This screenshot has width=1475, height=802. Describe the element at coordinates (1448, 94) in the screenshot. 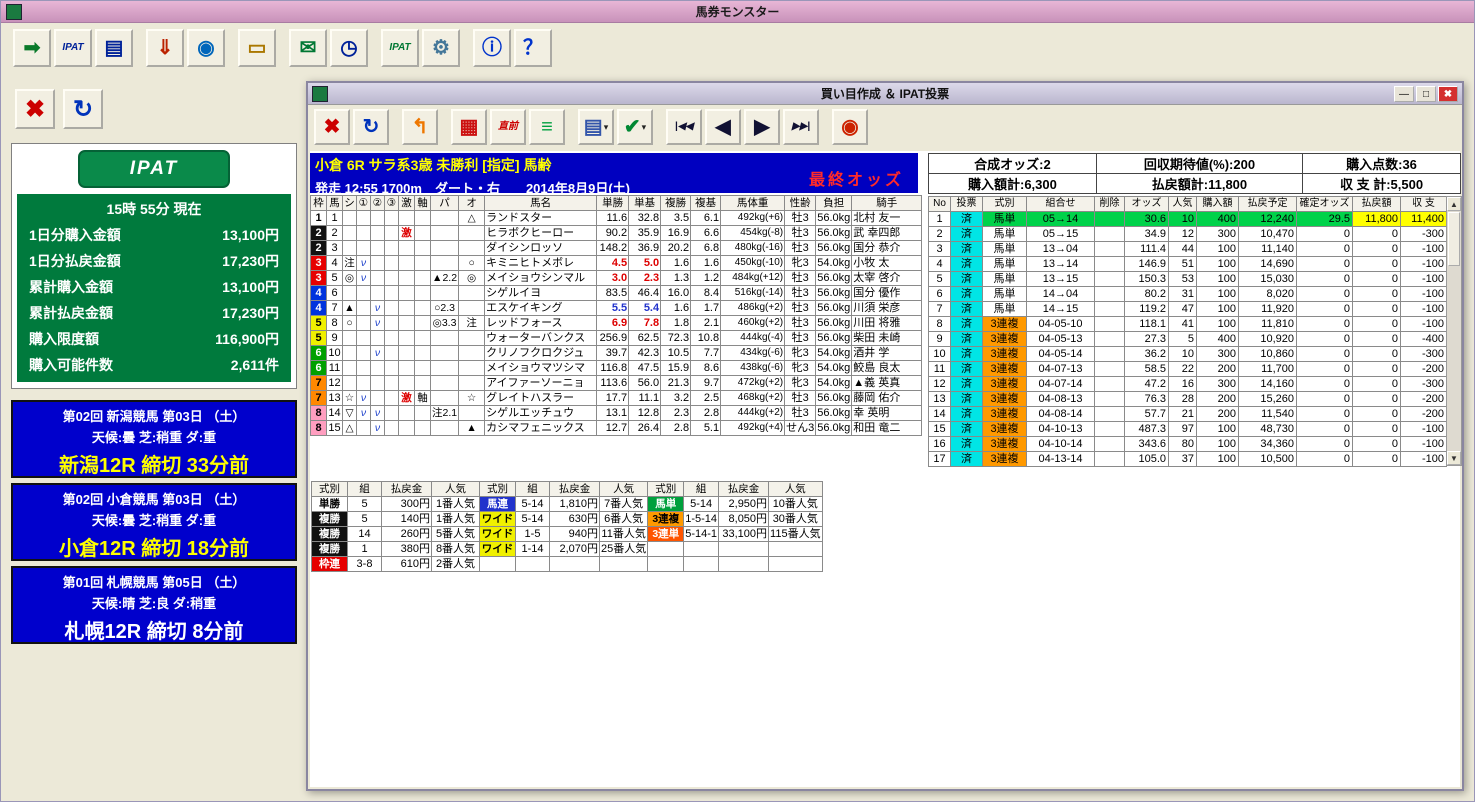

I see `close-window-button: ✖` at that location.